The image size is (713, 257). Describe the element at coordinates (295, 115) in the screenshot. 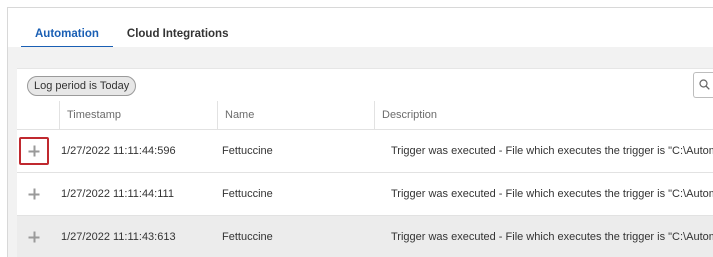

I see `column-header-name: Name` at that location.